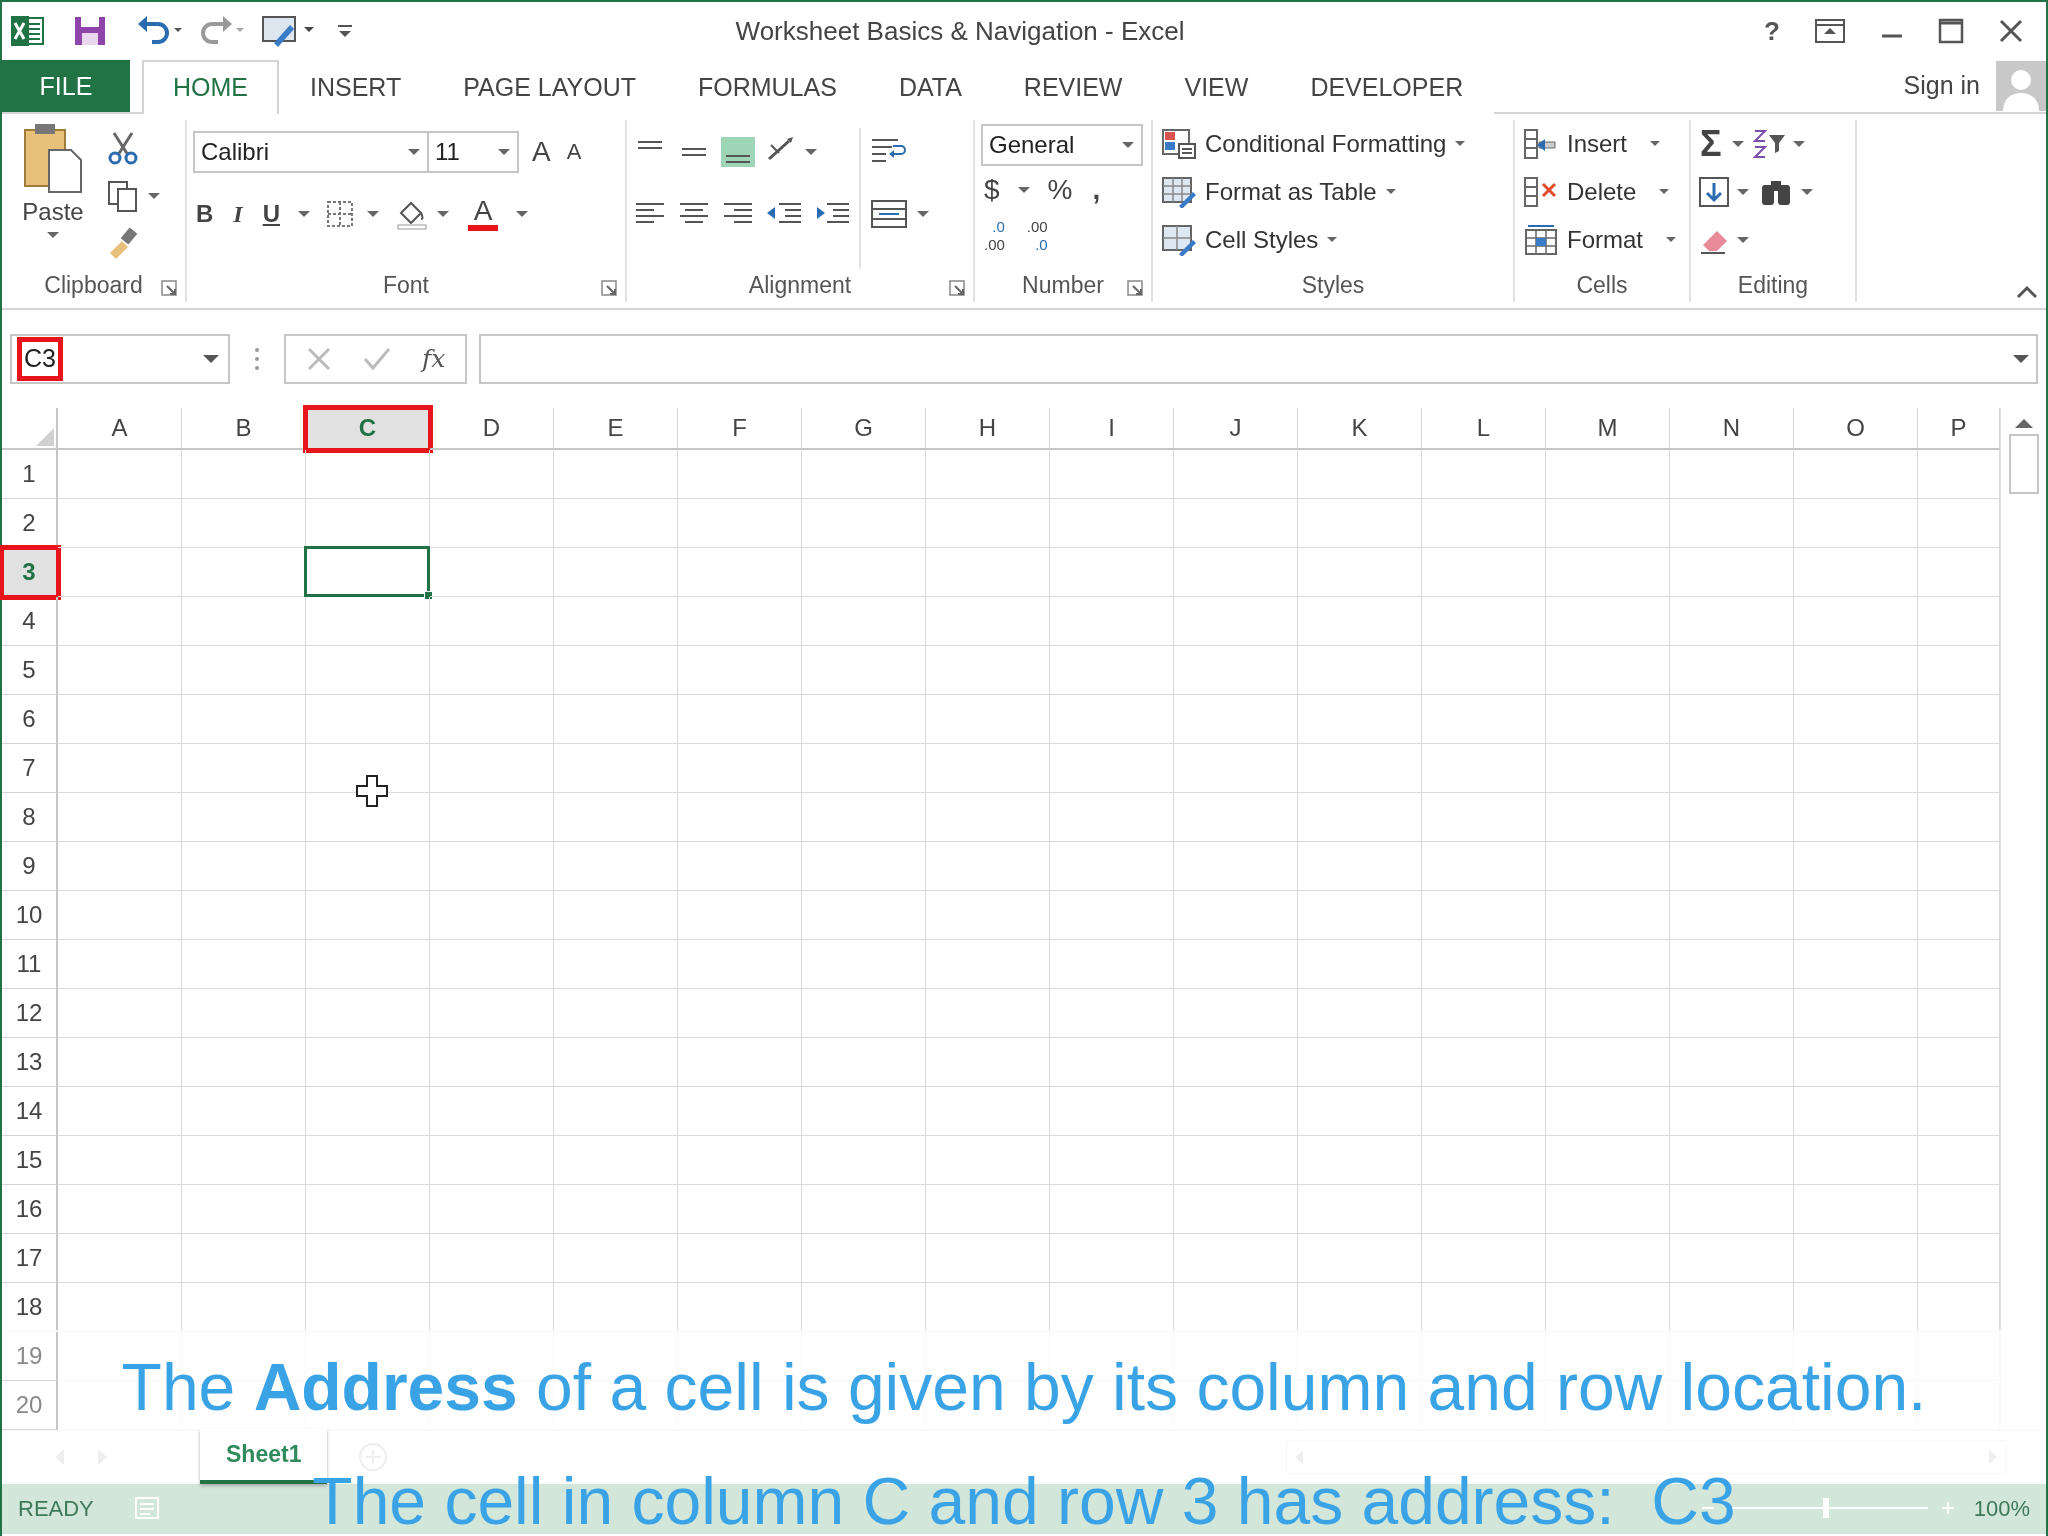 The width and height of the screenshot is (2048, 1536). I want to click on group-label: Clipboard, so click(93, 285).